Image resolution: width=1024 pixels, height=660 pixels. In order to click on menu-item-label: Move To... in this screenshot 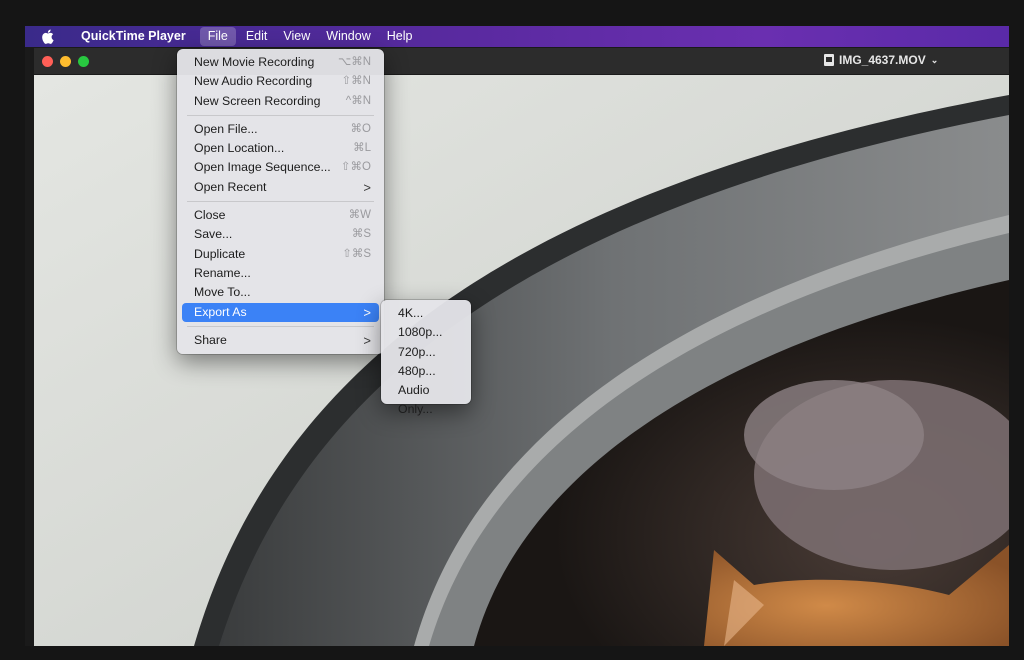, I will do `click(222, 292)`.